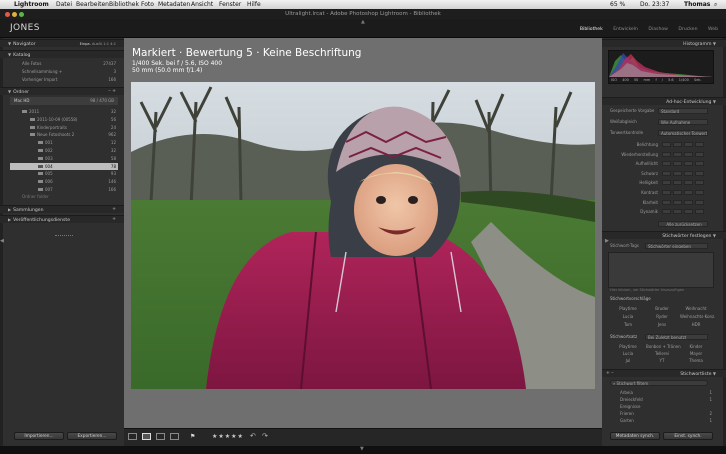 The image size is (726, 454). What do you see at coordinates (715, 4) in the screenshot?
I see `spotlight-icon: ⌕` at bounding box center [715, 4].